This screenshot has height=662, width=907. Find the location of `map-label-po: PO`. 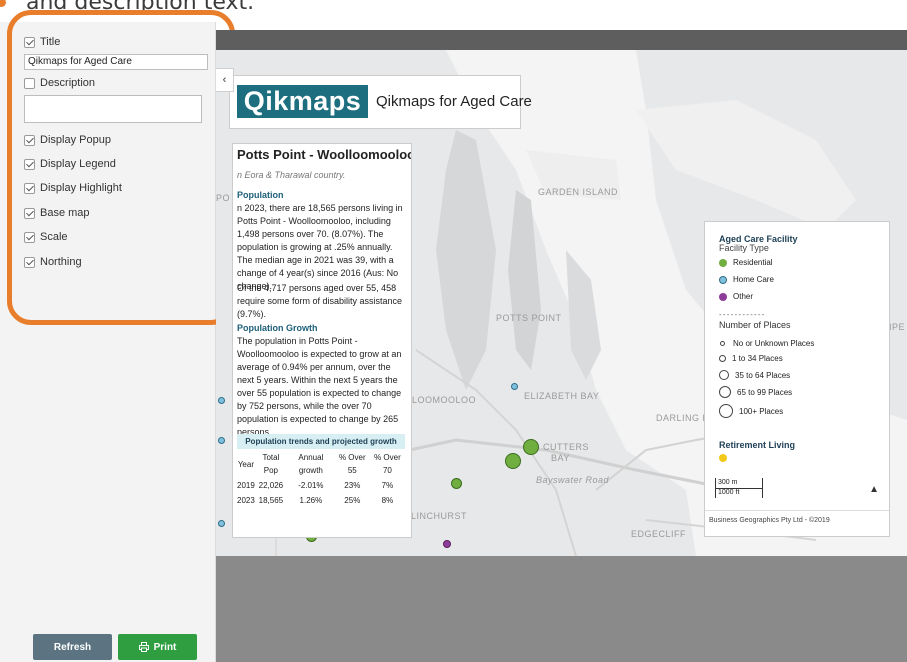

map-label-po: PO is located at coordinates (223, 198).